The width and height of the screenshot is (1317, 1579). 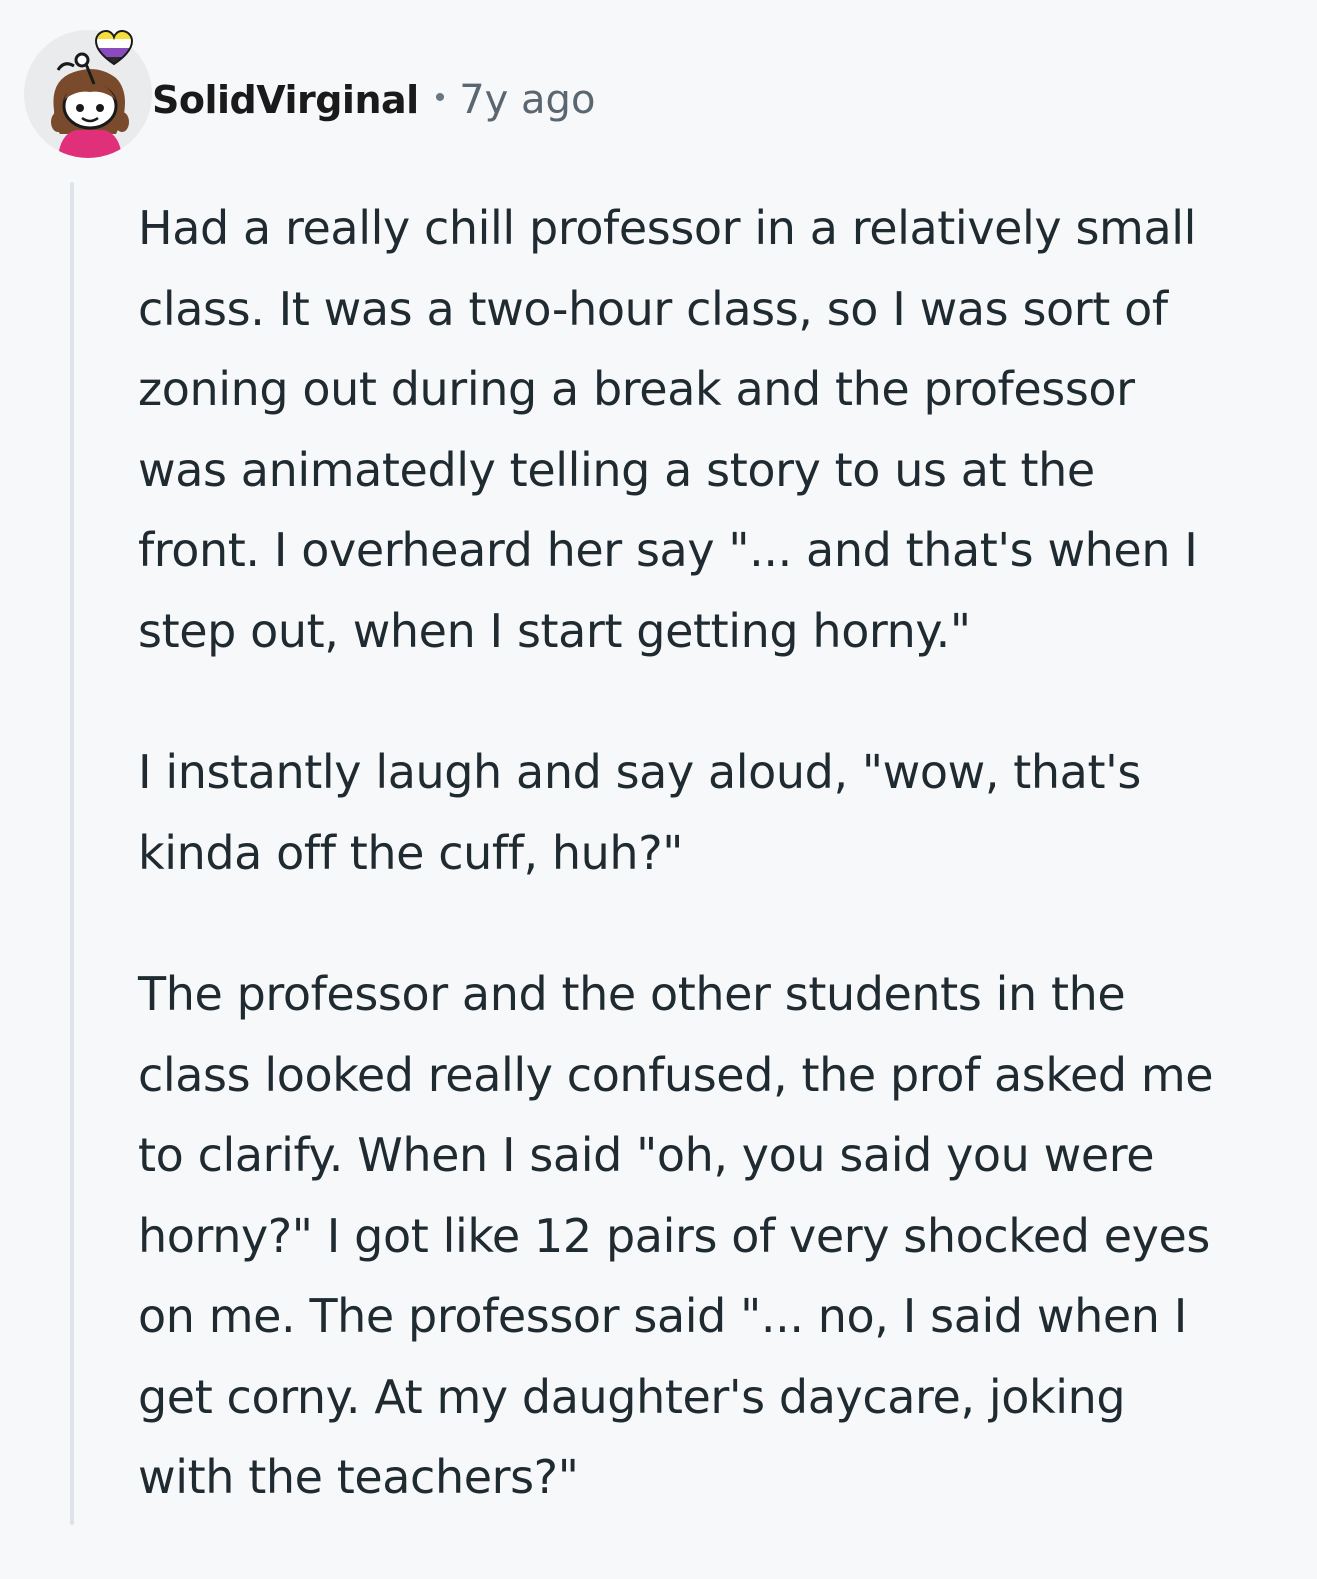 I want to click on username-link: SolidVirginal, so click(x=285, y=100).